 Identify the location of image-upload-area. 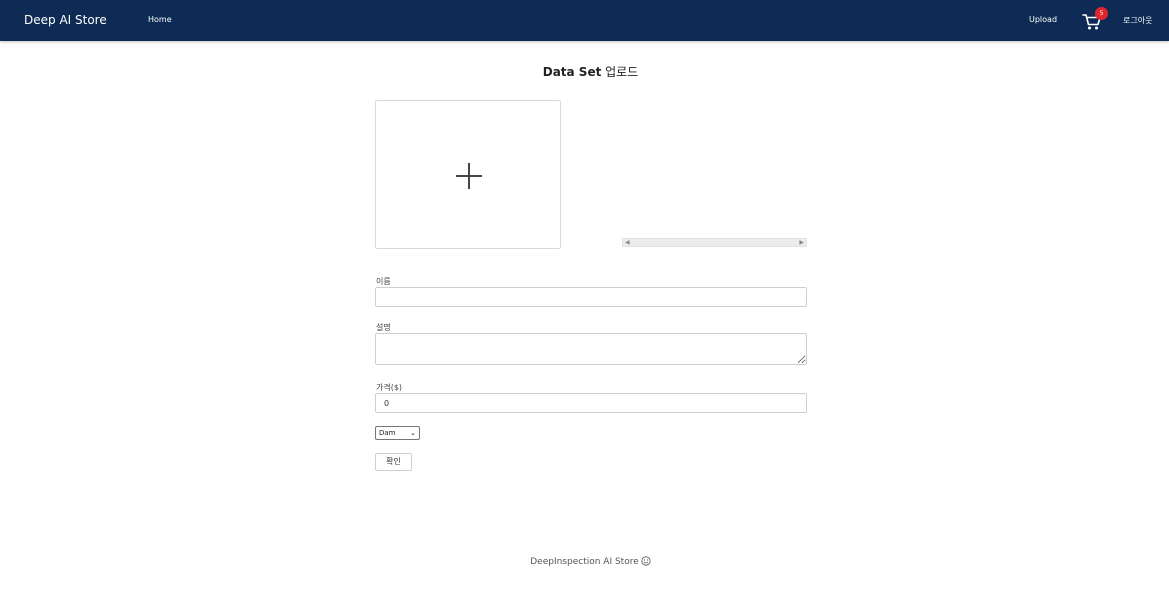
(468, 174).